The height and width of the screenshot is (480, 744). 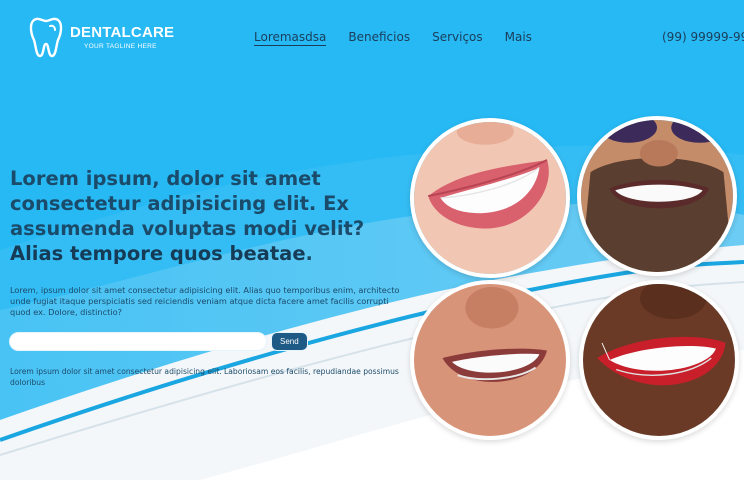 What do you see at coordinates (152, 32) in the screenshot?
I see `brand-name-part2: CARE` at bounding box center [152, 32].